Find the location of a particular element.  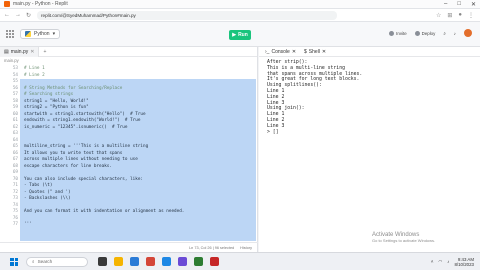

line-number: 77 is located at coordinates (15, 224).